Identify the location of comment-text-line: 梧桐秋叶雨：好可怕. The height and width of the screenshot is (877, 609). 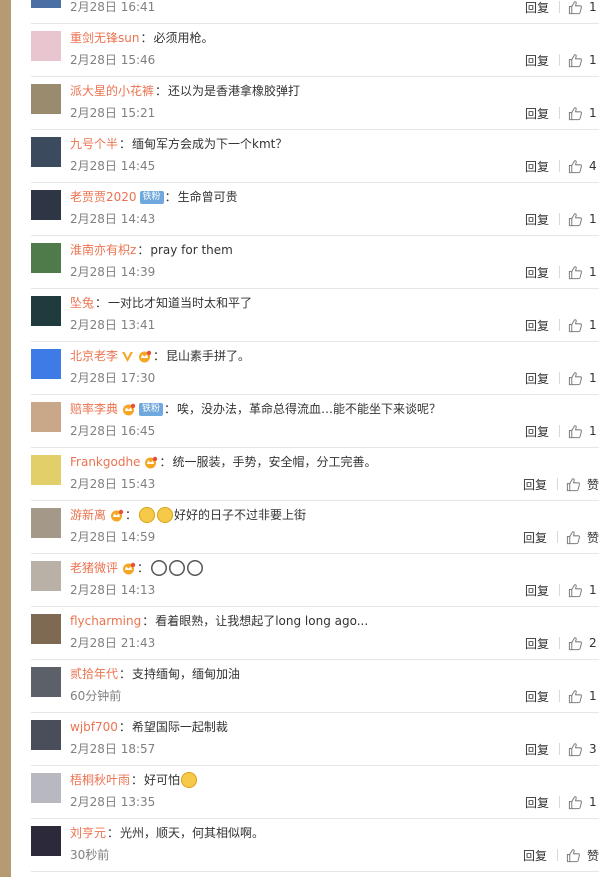
(134, 780).